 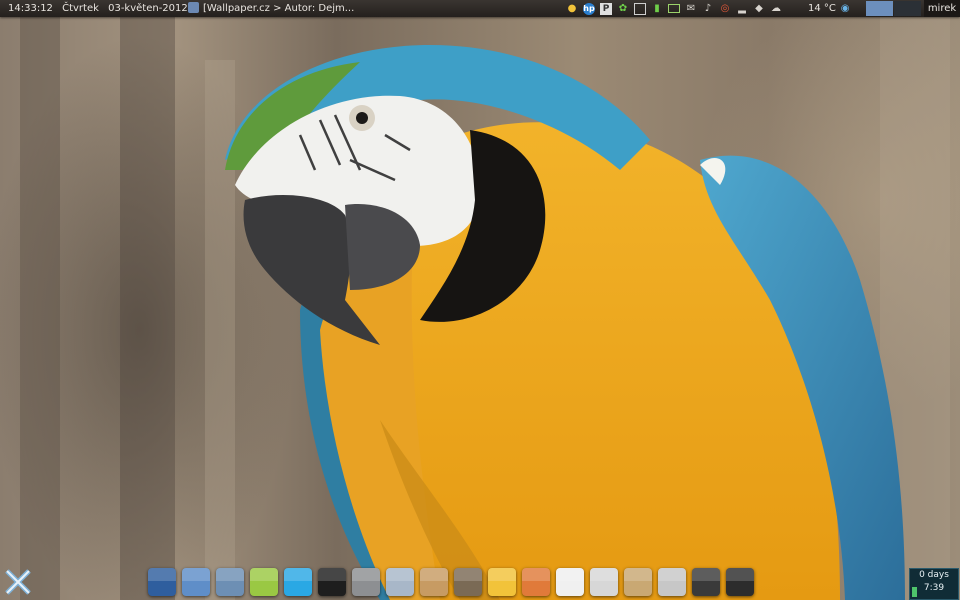 I want to click on mail-icon: ✉, so click(x=691, y=9).